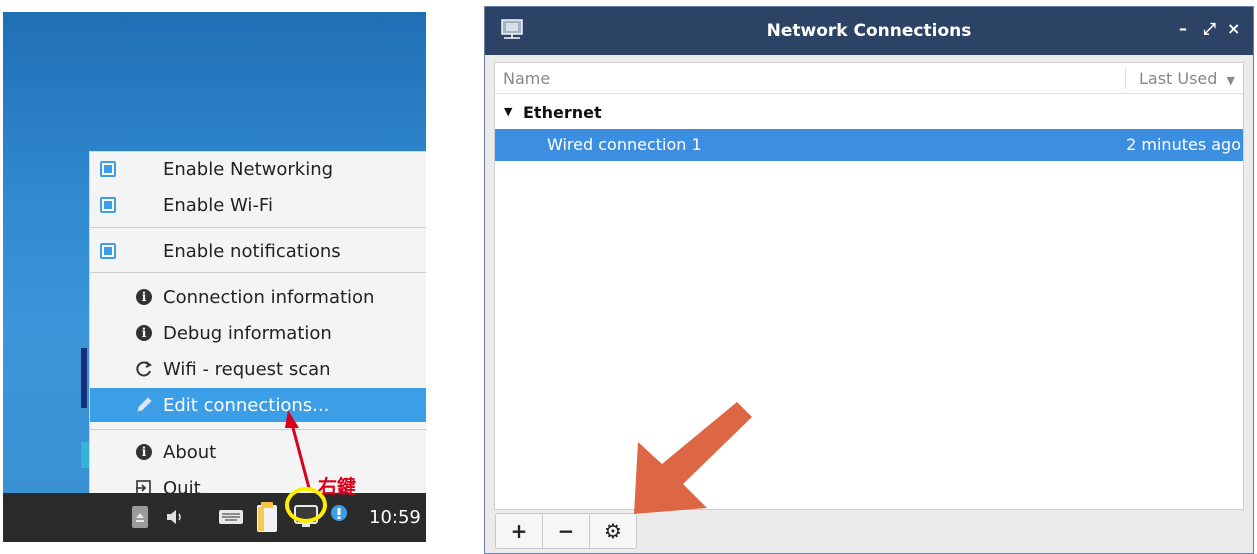 The width and height of the screenshot is (1257, 554). Describe the element at coordinates (298, 449) in the screenshot. I see `annotation-arrow-up-icon` at that location.